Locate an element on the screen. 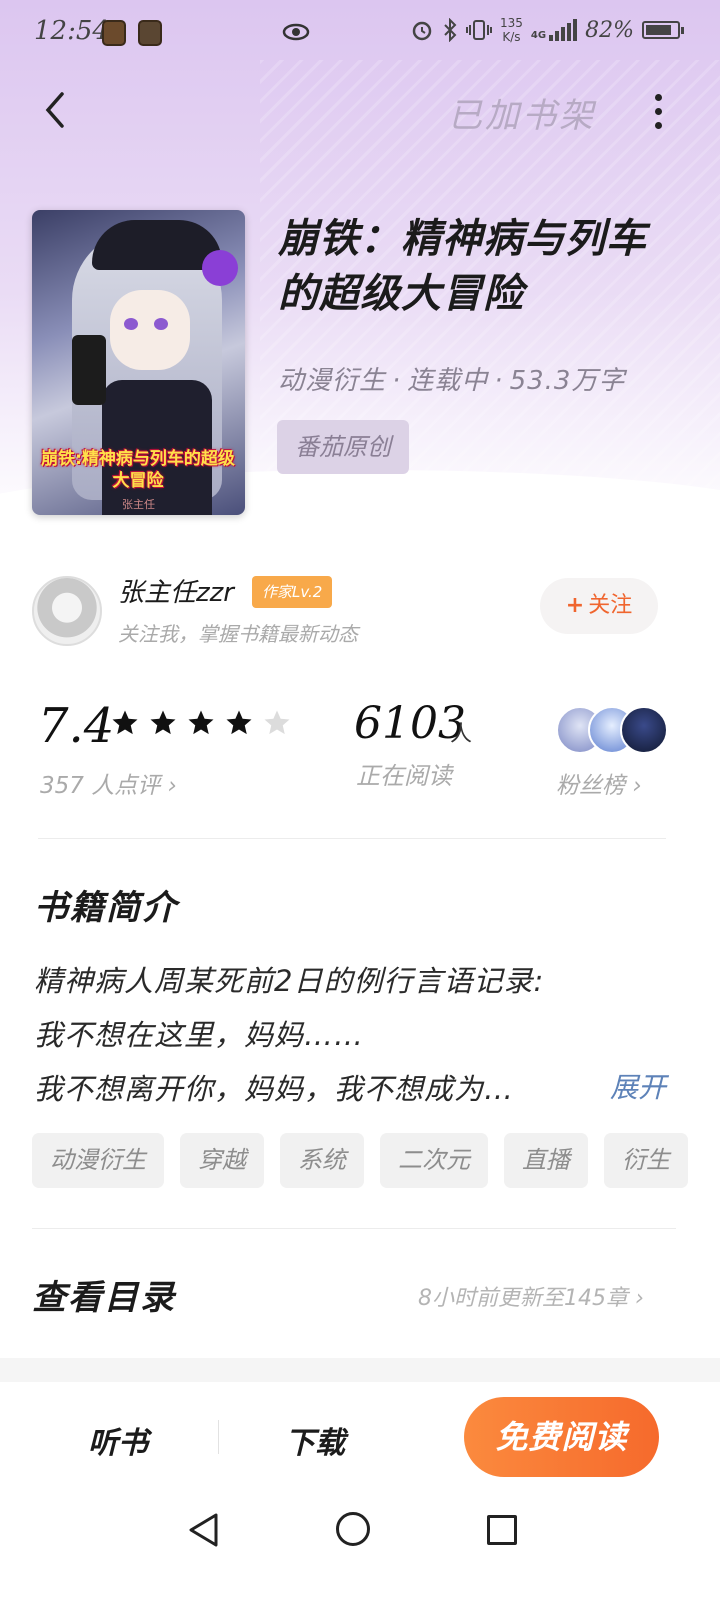 Image resolution: width=720 pixels, height=1600 pixels. back-button is located at coordinates (55, 110).